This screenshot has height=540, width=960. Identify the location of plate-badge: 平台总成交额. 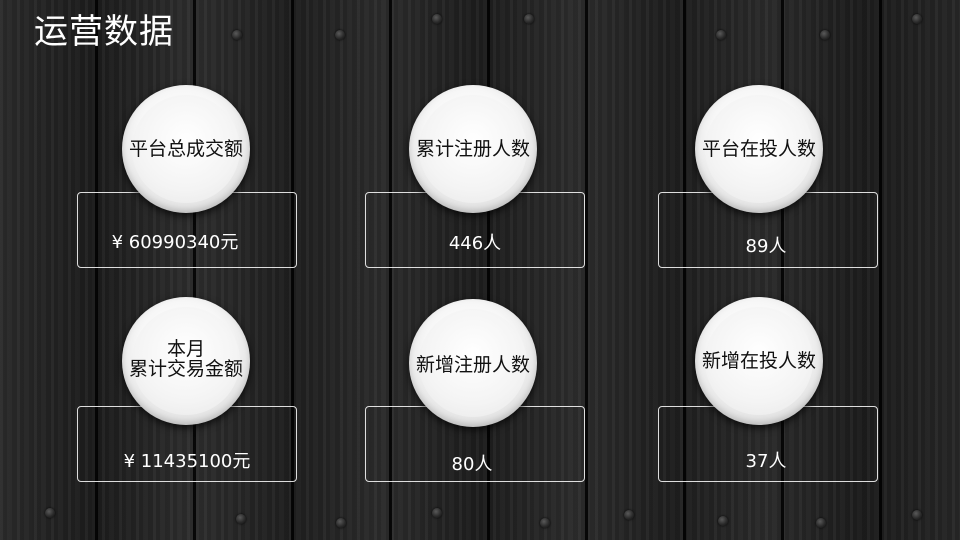
(186, 149).